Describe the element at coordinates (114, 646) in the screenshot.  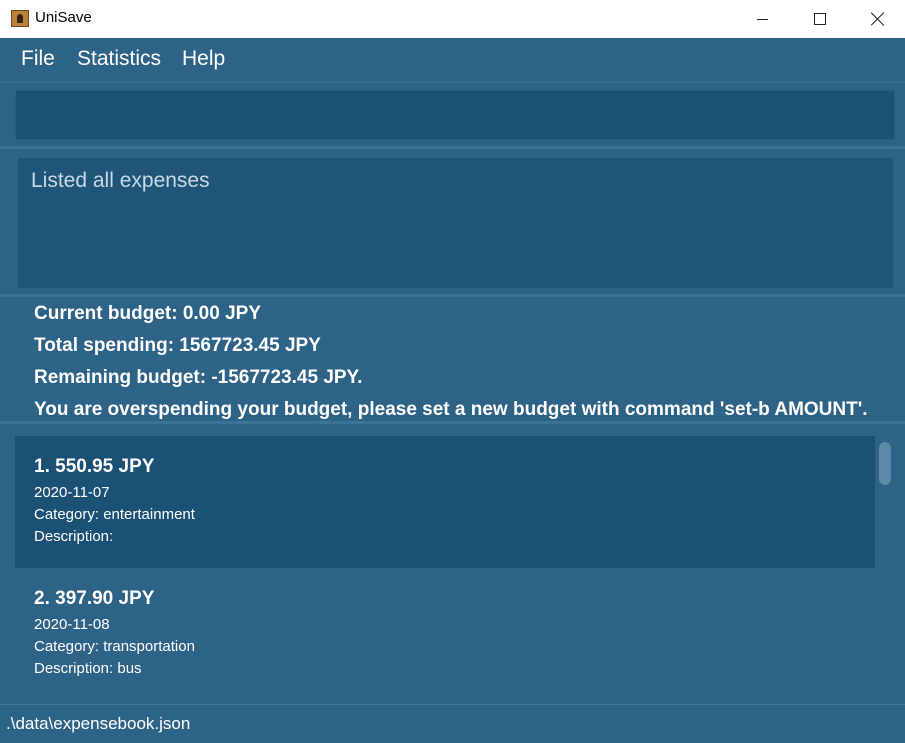
I see `expense-category: Category: transportation` at that location.